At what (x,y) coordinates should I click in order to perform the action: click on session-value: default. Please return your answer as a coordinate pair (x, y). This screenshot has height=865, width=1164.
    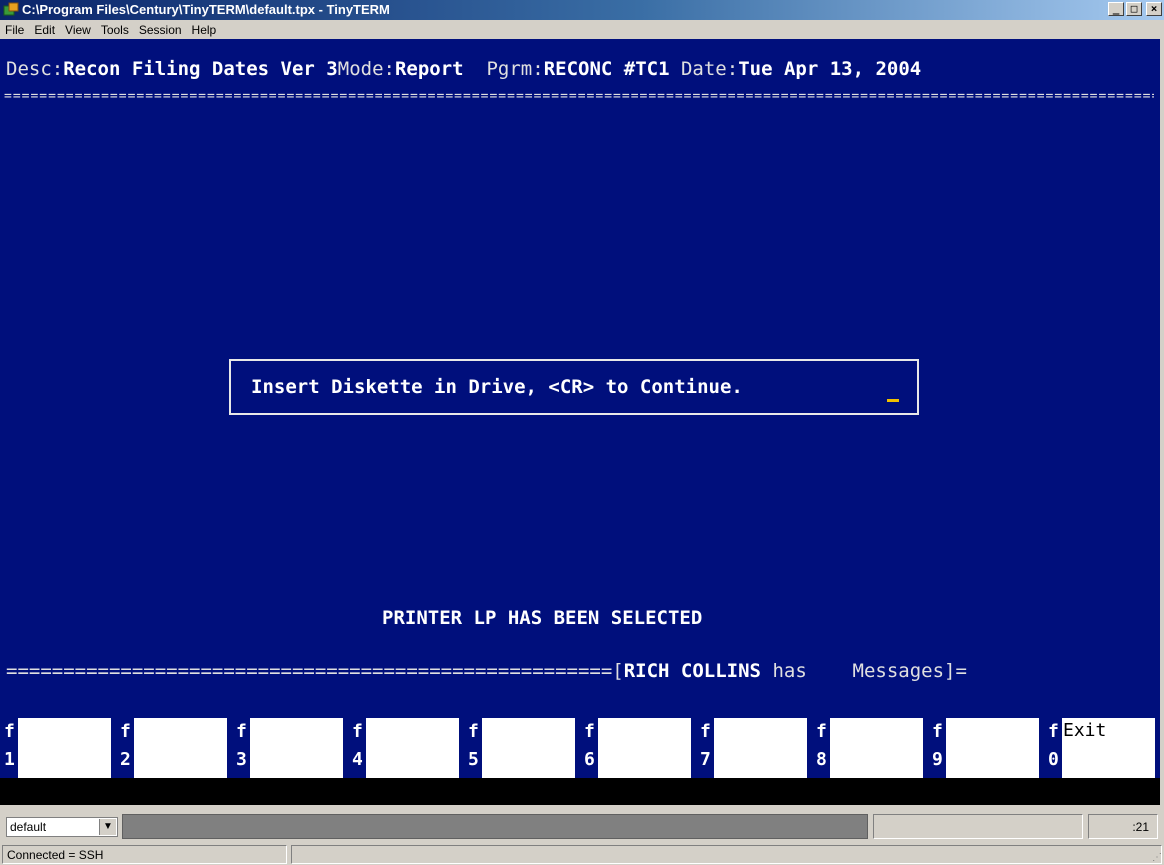
    Looking at the image, I should click on (28, 827).